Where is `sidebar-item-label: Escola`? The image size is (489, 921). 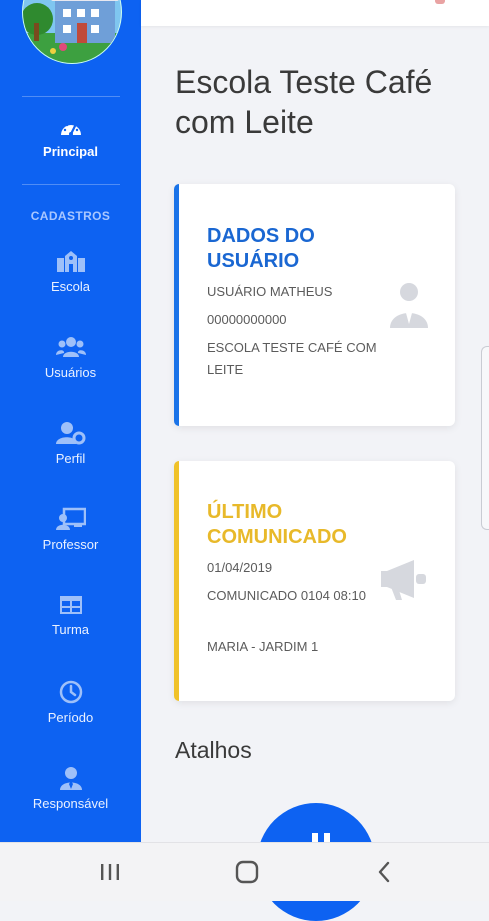
sidebar-item-label: Escola is located at coordinates (70, 286).